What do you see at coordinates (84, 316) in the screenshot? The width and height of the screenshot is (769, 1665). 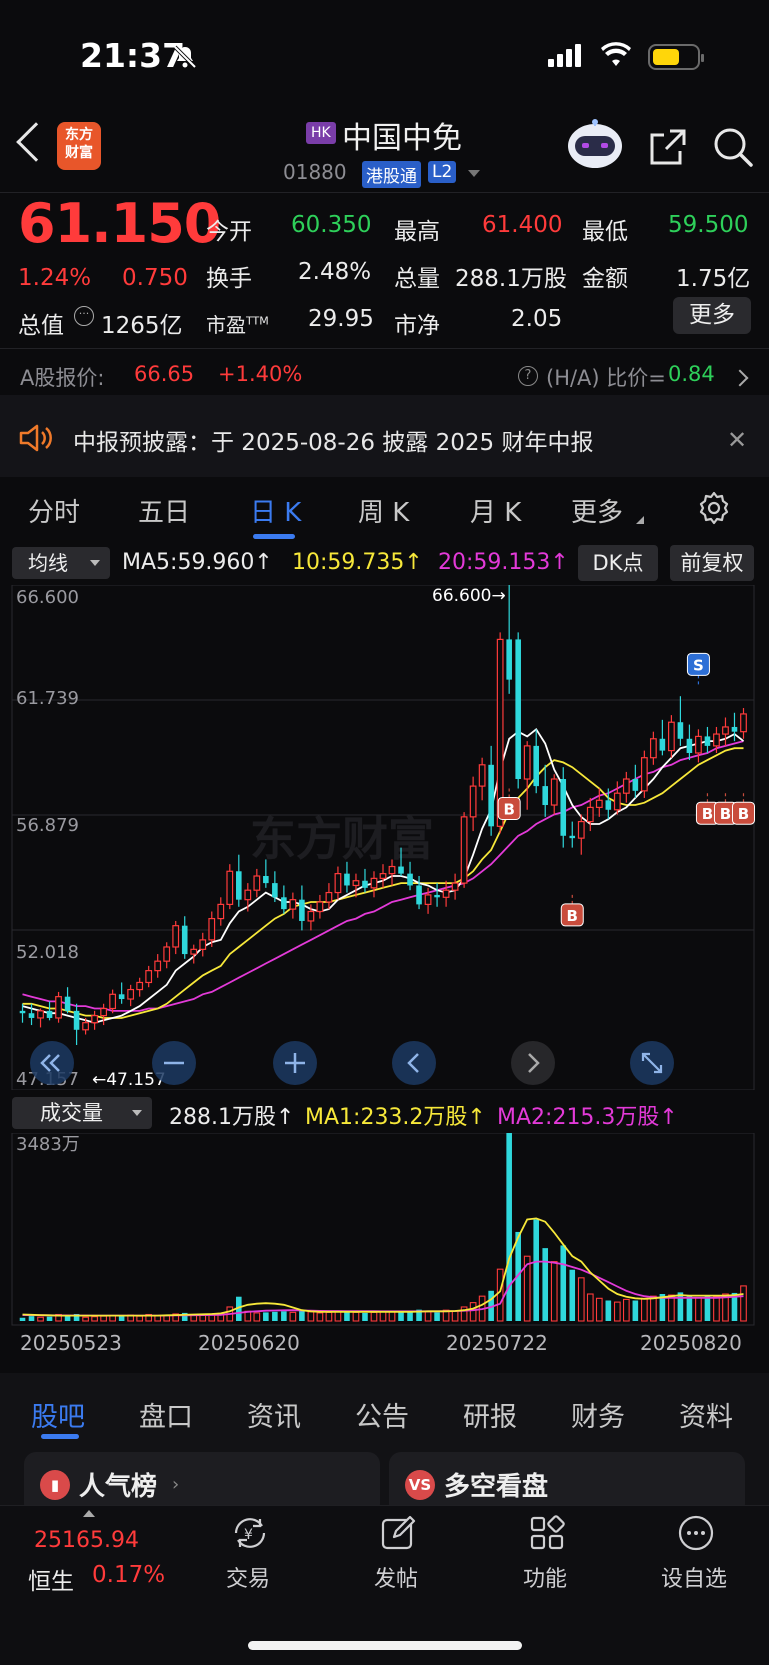 I see `more-dots-icon: ···` at bounding box center [84, 316].